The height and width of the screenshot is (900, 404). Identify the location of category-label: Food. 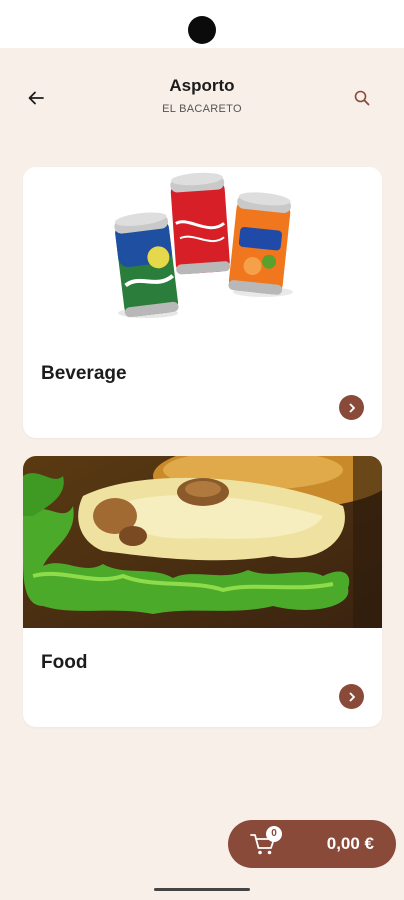
(64, 662).